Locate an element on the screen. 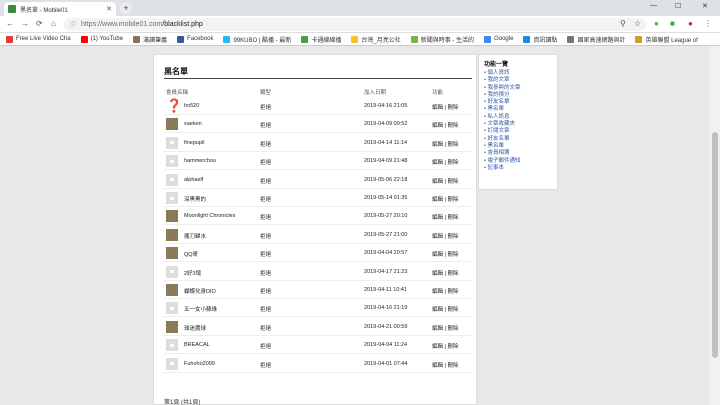 The width and height of the screenshot is (720, 405). sidebar-item: 我參與的文章 is located at coordinates (518, 88).